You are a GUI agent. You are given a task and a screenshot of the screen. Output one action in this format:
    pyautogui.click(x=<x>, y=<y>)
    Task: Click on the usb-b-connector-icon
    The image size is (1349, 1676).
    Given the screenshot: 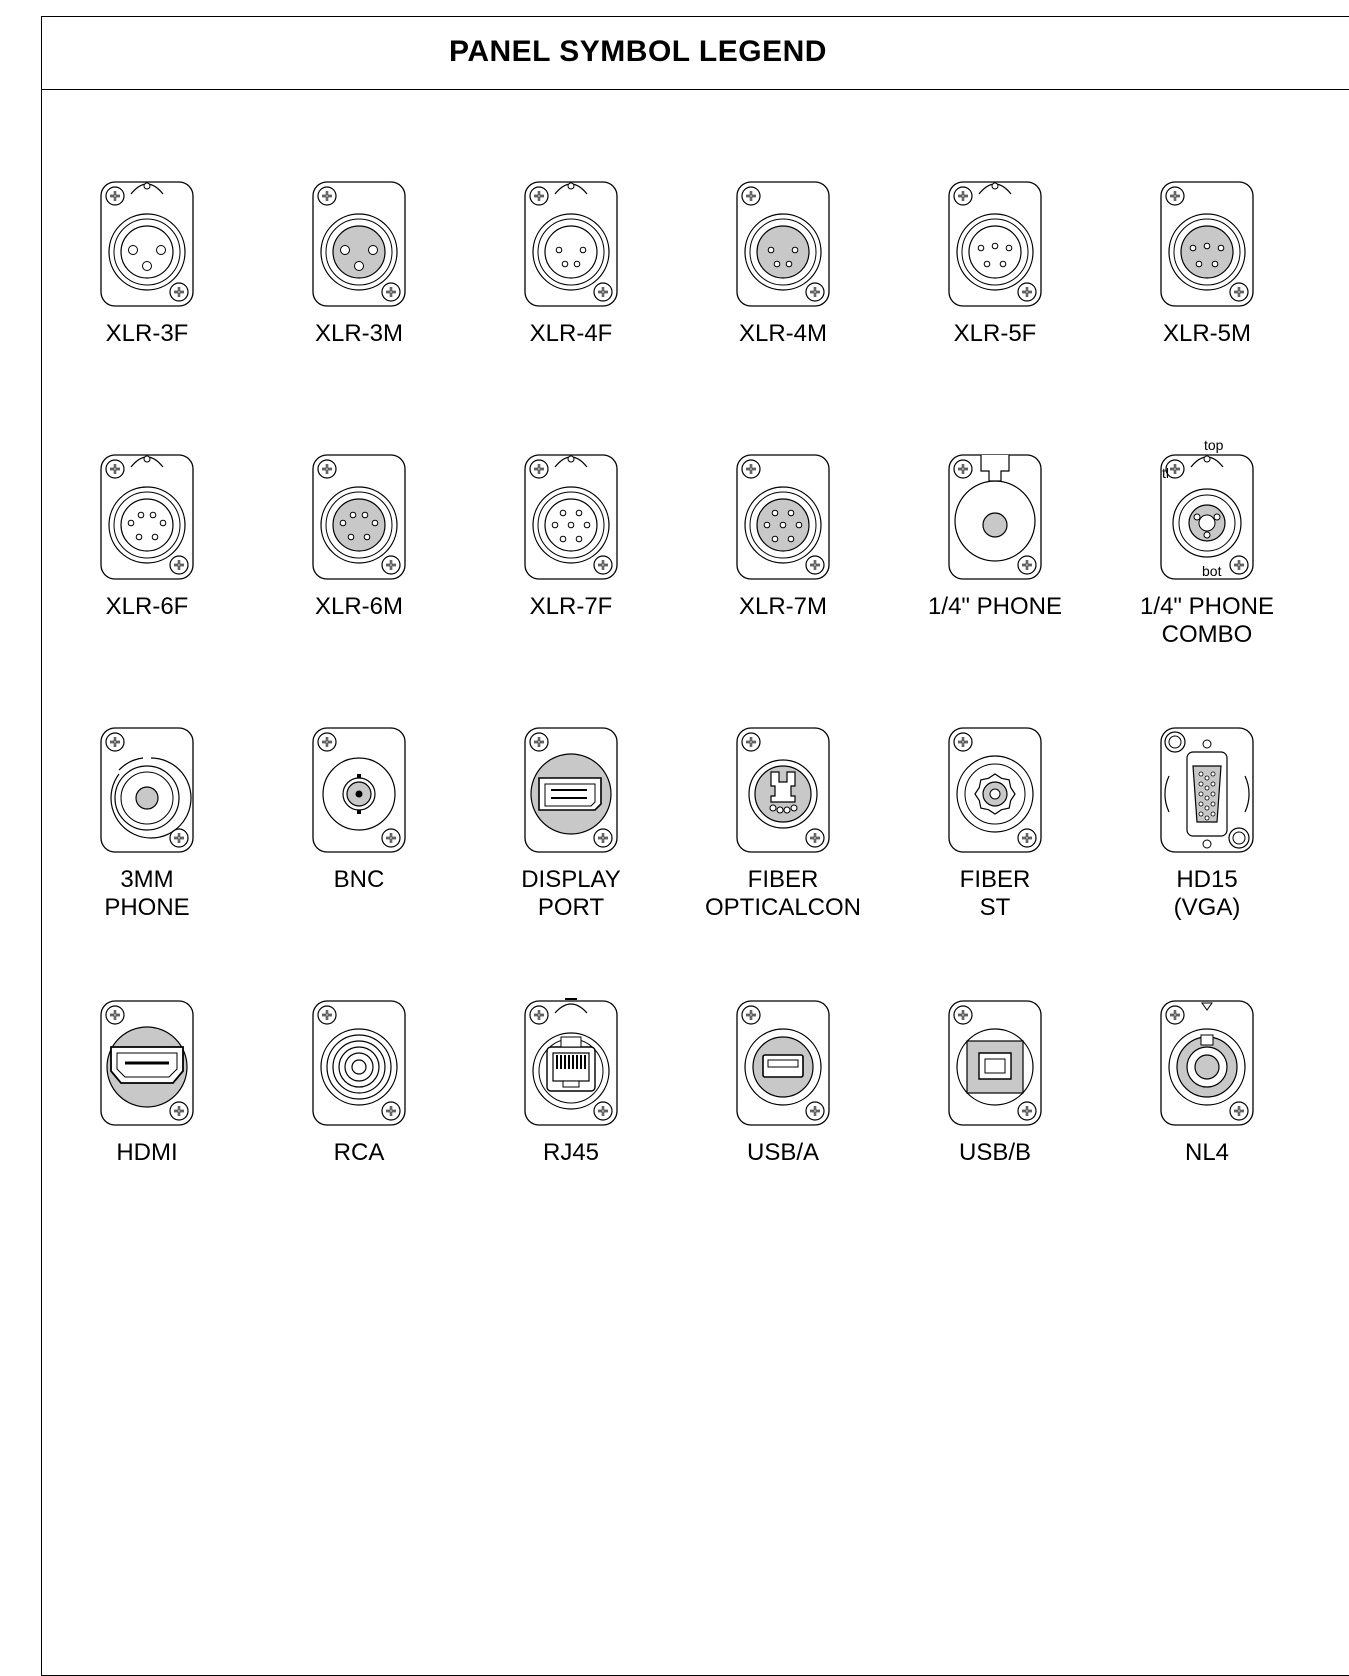 What is the action you would take?
    pyautogui.click(x=995, y=1064)
    